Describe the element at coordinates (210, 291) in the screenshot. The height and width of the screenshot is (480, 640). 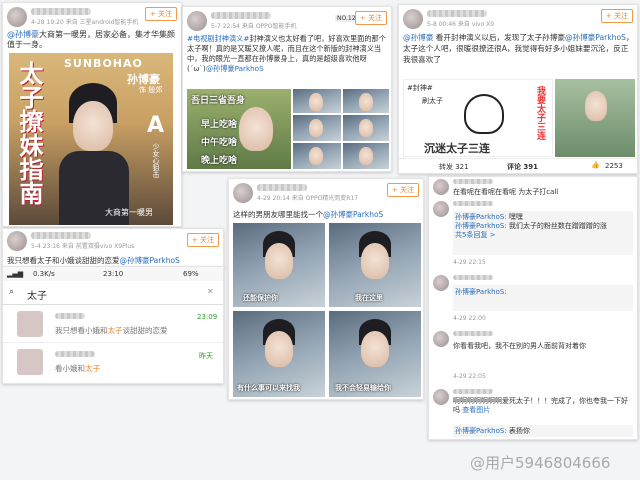
I see `clear-icon: ✕` at that location.